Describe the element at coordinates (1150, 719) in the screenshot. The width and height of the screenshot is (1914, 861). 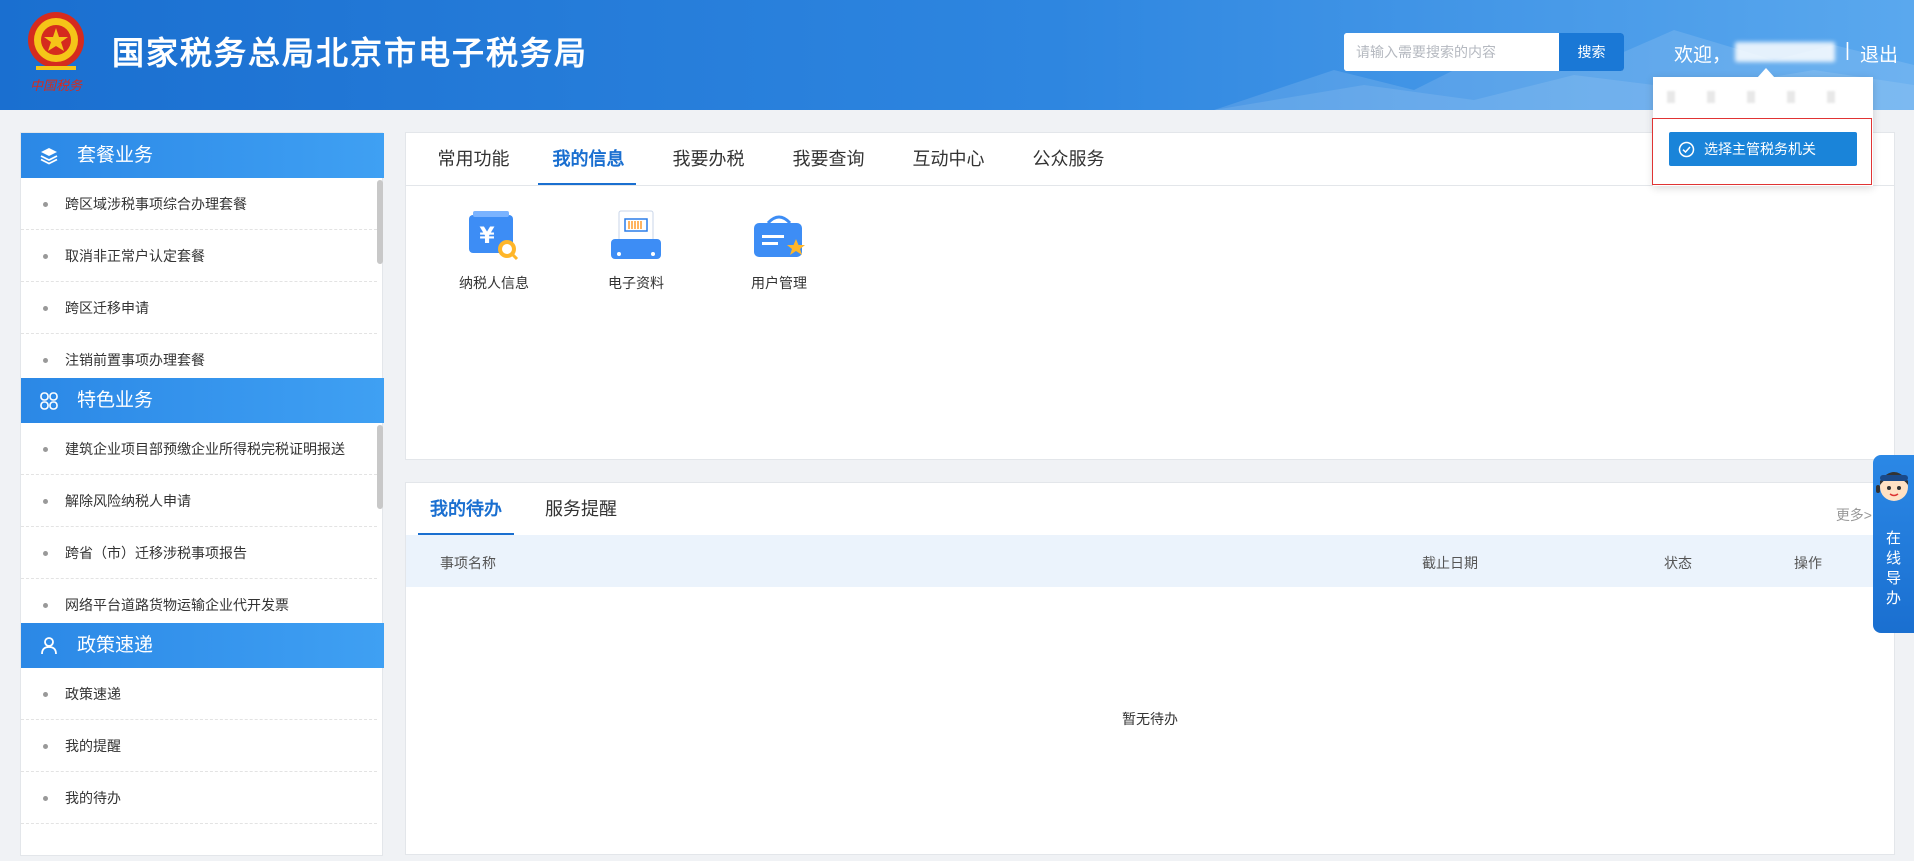
I see `empty-state-text: 暂无待办` at that location.